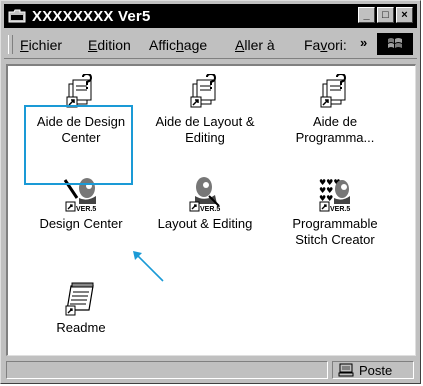 The height and width of the screenshot is (386, 423). I want to click on shortcut-aide-layout-editing: Aide de Layout & Editing, so click(205, 109).